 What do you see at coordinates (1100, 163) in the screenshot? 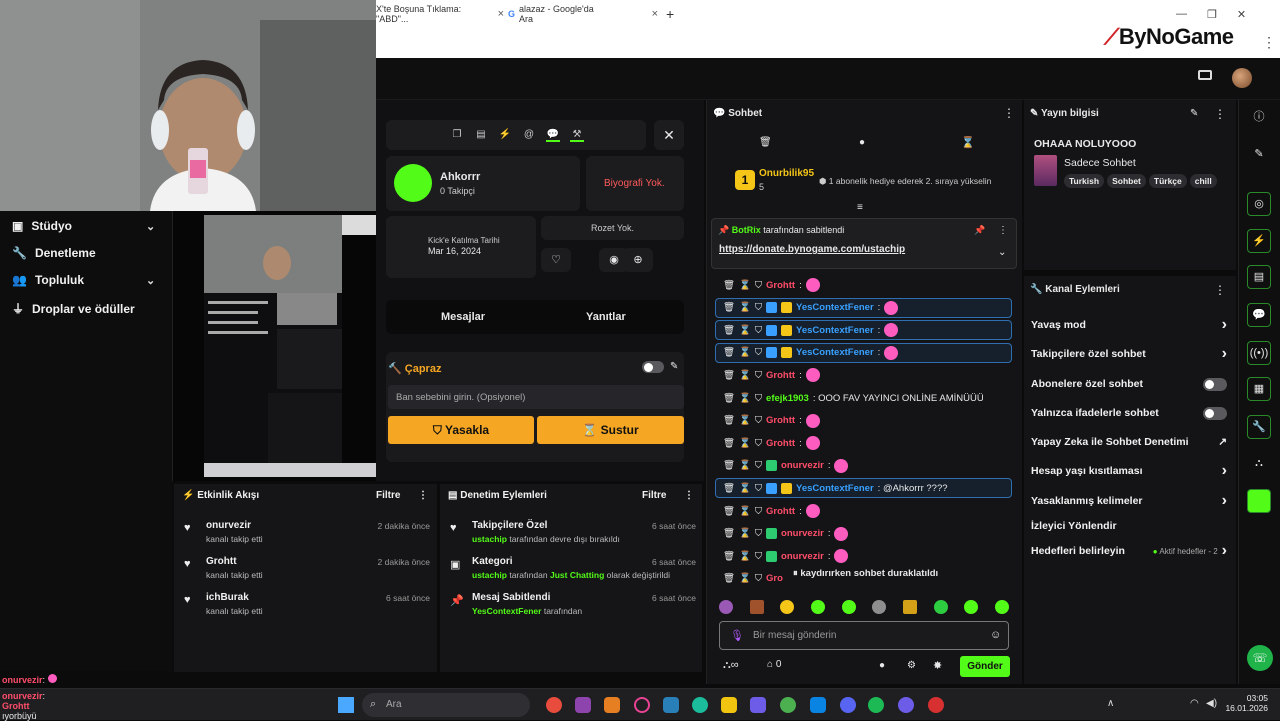
I see `category-name: Sadece Sohbet` at bounding box center [1100, 163].